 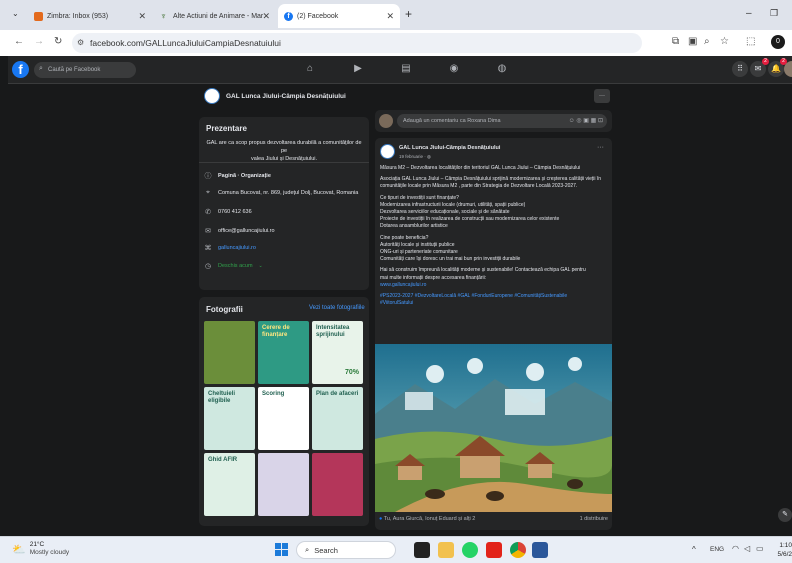 I want to click on tab-label: (2) Facebook, so click(x=318, y=16).